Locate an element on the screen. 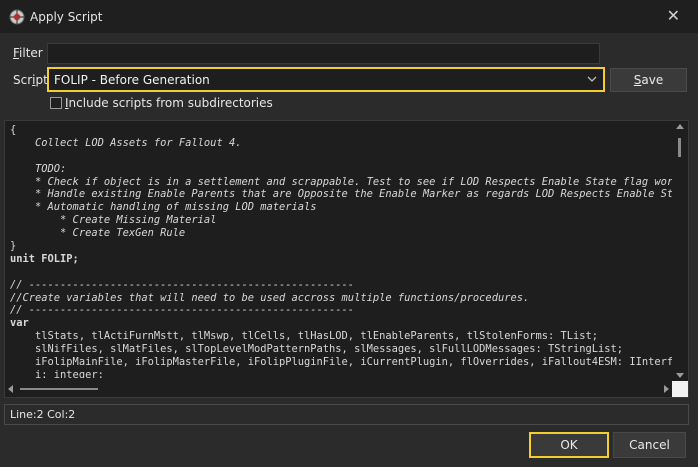 The height and width of the screenshot is (467, 698). script-label: Script is located at coordinates (30, 80).